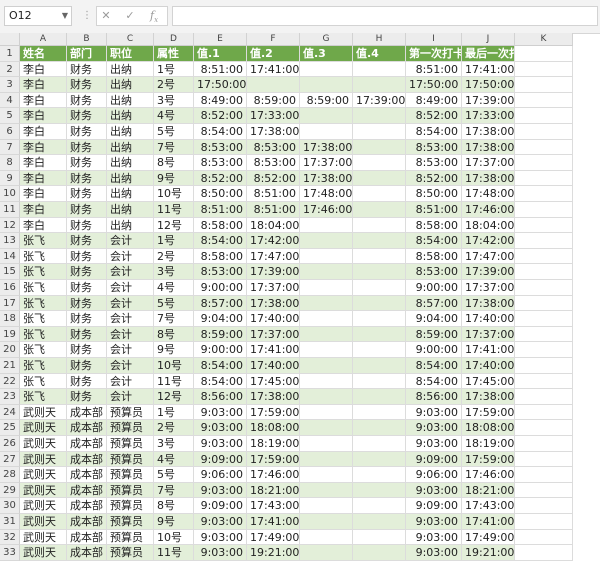 This screenshot has height=567, width=600. What do you see at coordinates (273, 100) in the screenshot?
I see `cell: 8:59:00` at bounding box center [273, 100].